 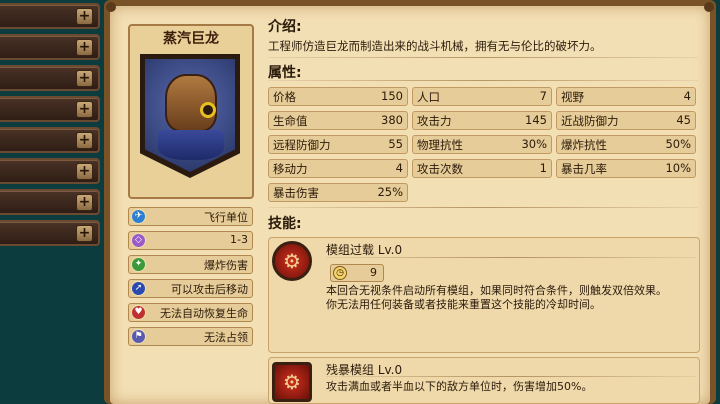 I want to click on stat-cell: 价格 150, so click(x=338, y=96).